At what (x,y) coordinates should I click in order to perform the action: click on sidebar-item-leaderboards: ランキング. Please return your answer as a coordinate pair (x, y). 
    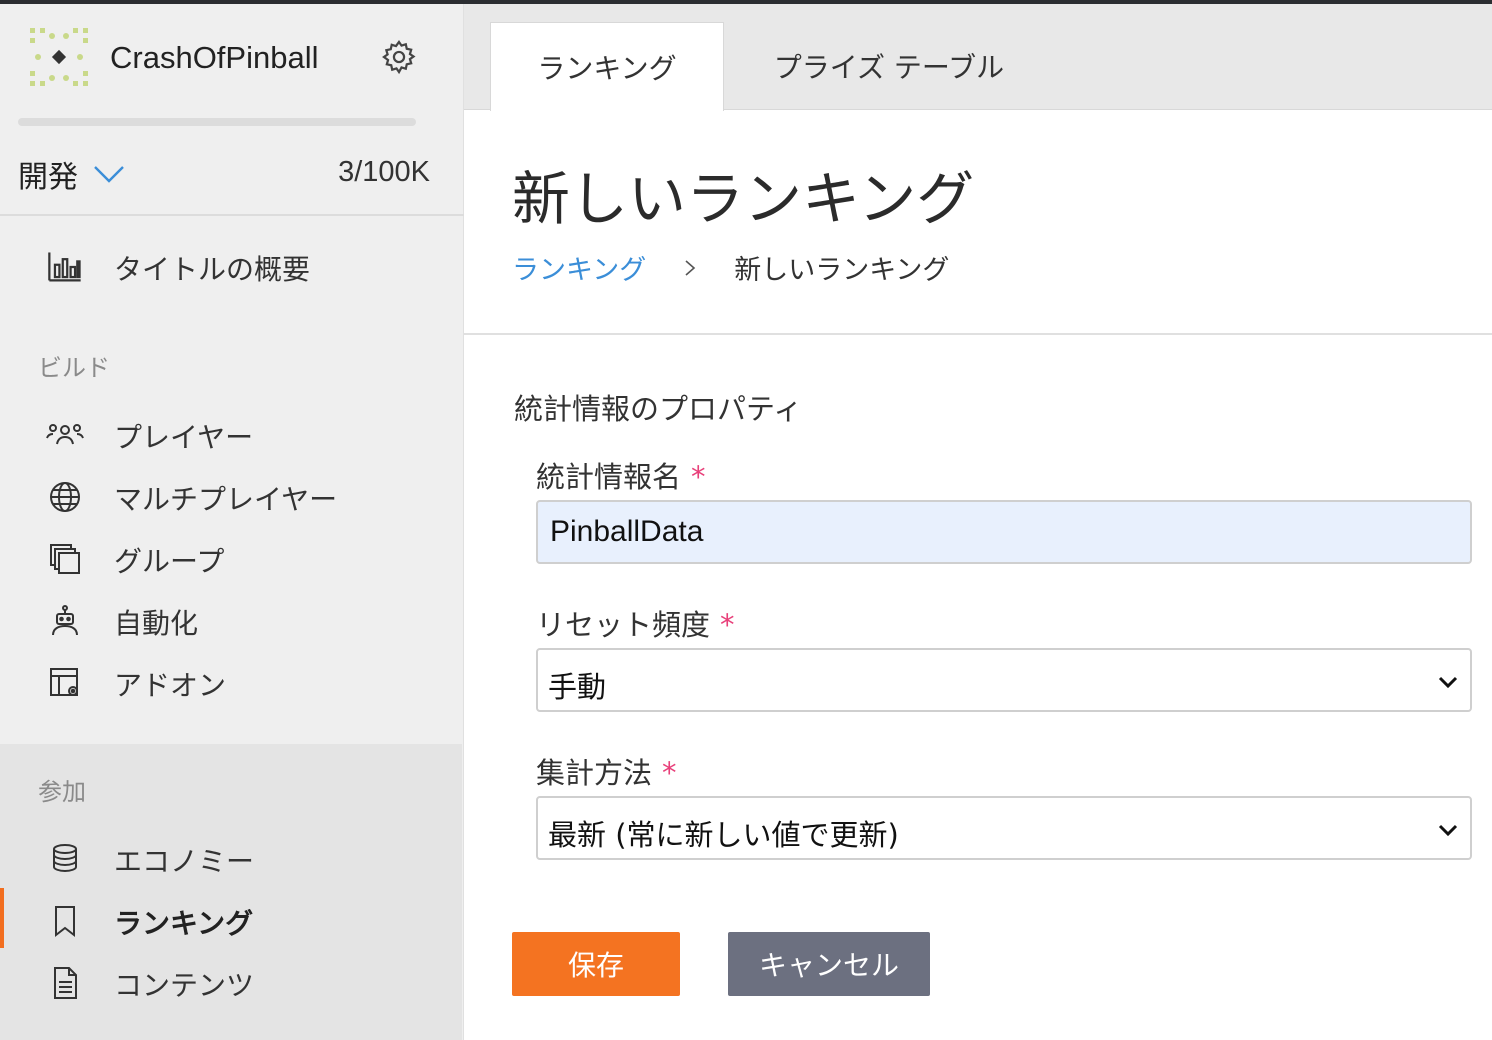
    Looking at the image, I should click on (231, 919).